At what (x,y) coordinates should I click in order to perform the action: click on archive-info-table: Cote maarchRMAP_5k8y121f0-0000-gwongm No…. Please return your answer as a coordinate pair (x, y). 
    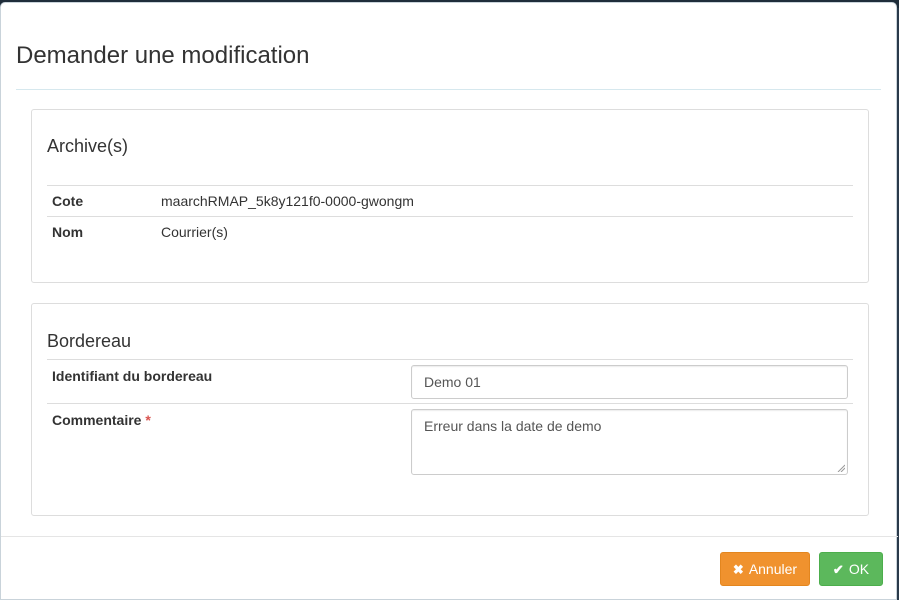
    Looking at the image, I should click on (450, 216).